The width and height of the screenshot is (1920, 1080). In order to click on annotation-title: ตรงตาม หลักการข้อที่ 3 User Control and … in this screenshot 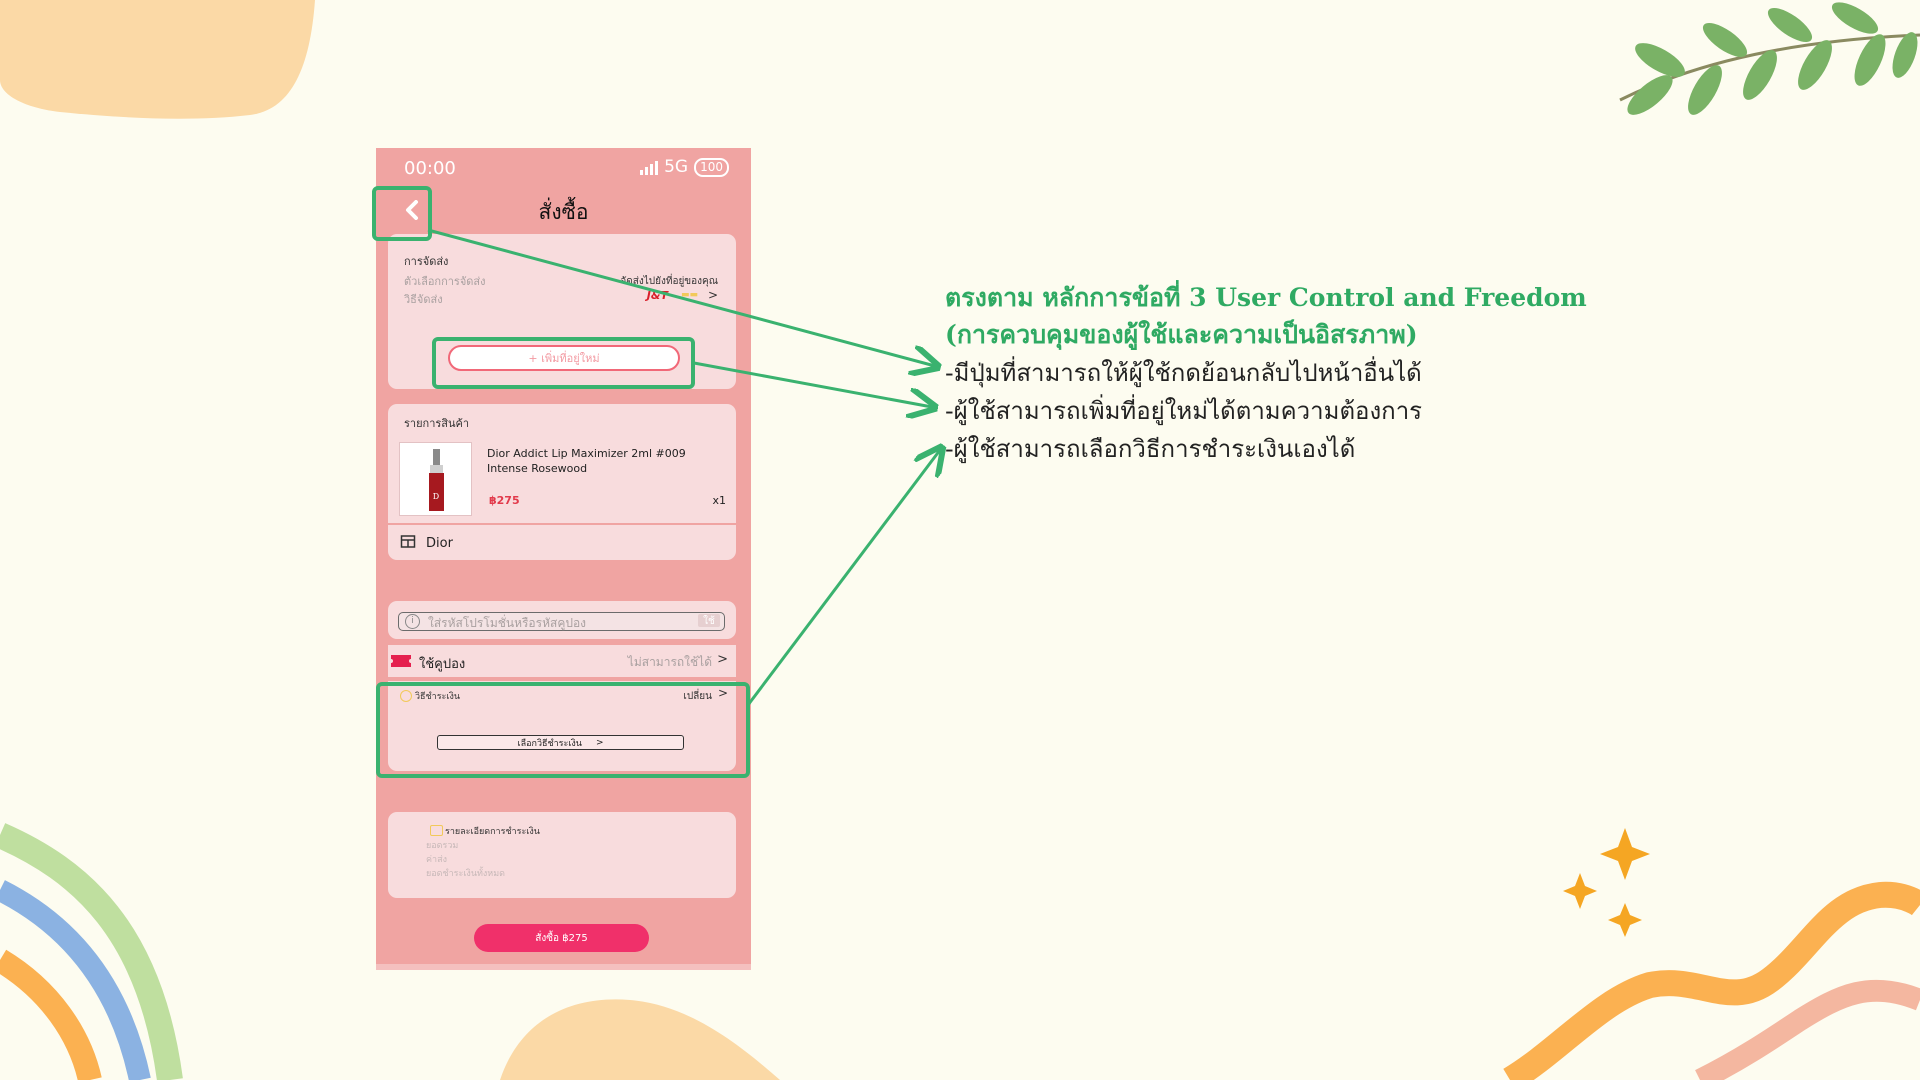, I will do `click(1266, 297)`.